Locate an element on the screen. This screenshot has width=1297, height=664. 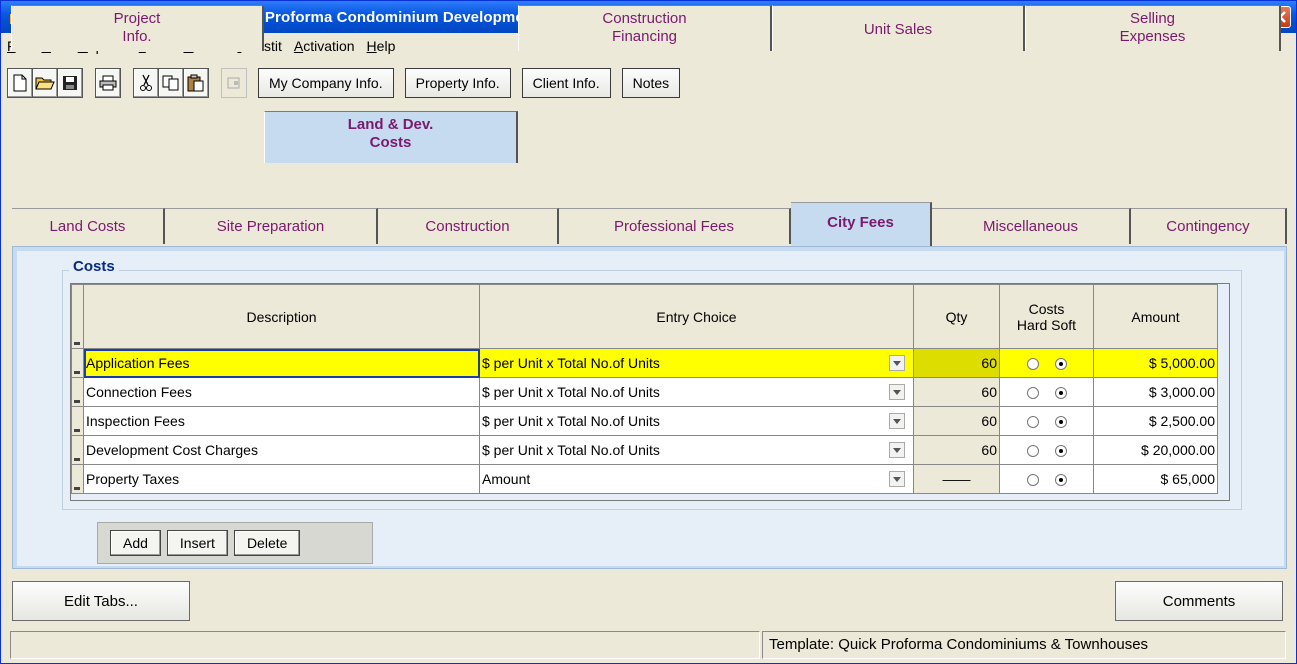
open-folder-button is located at coordinates (45, 83).